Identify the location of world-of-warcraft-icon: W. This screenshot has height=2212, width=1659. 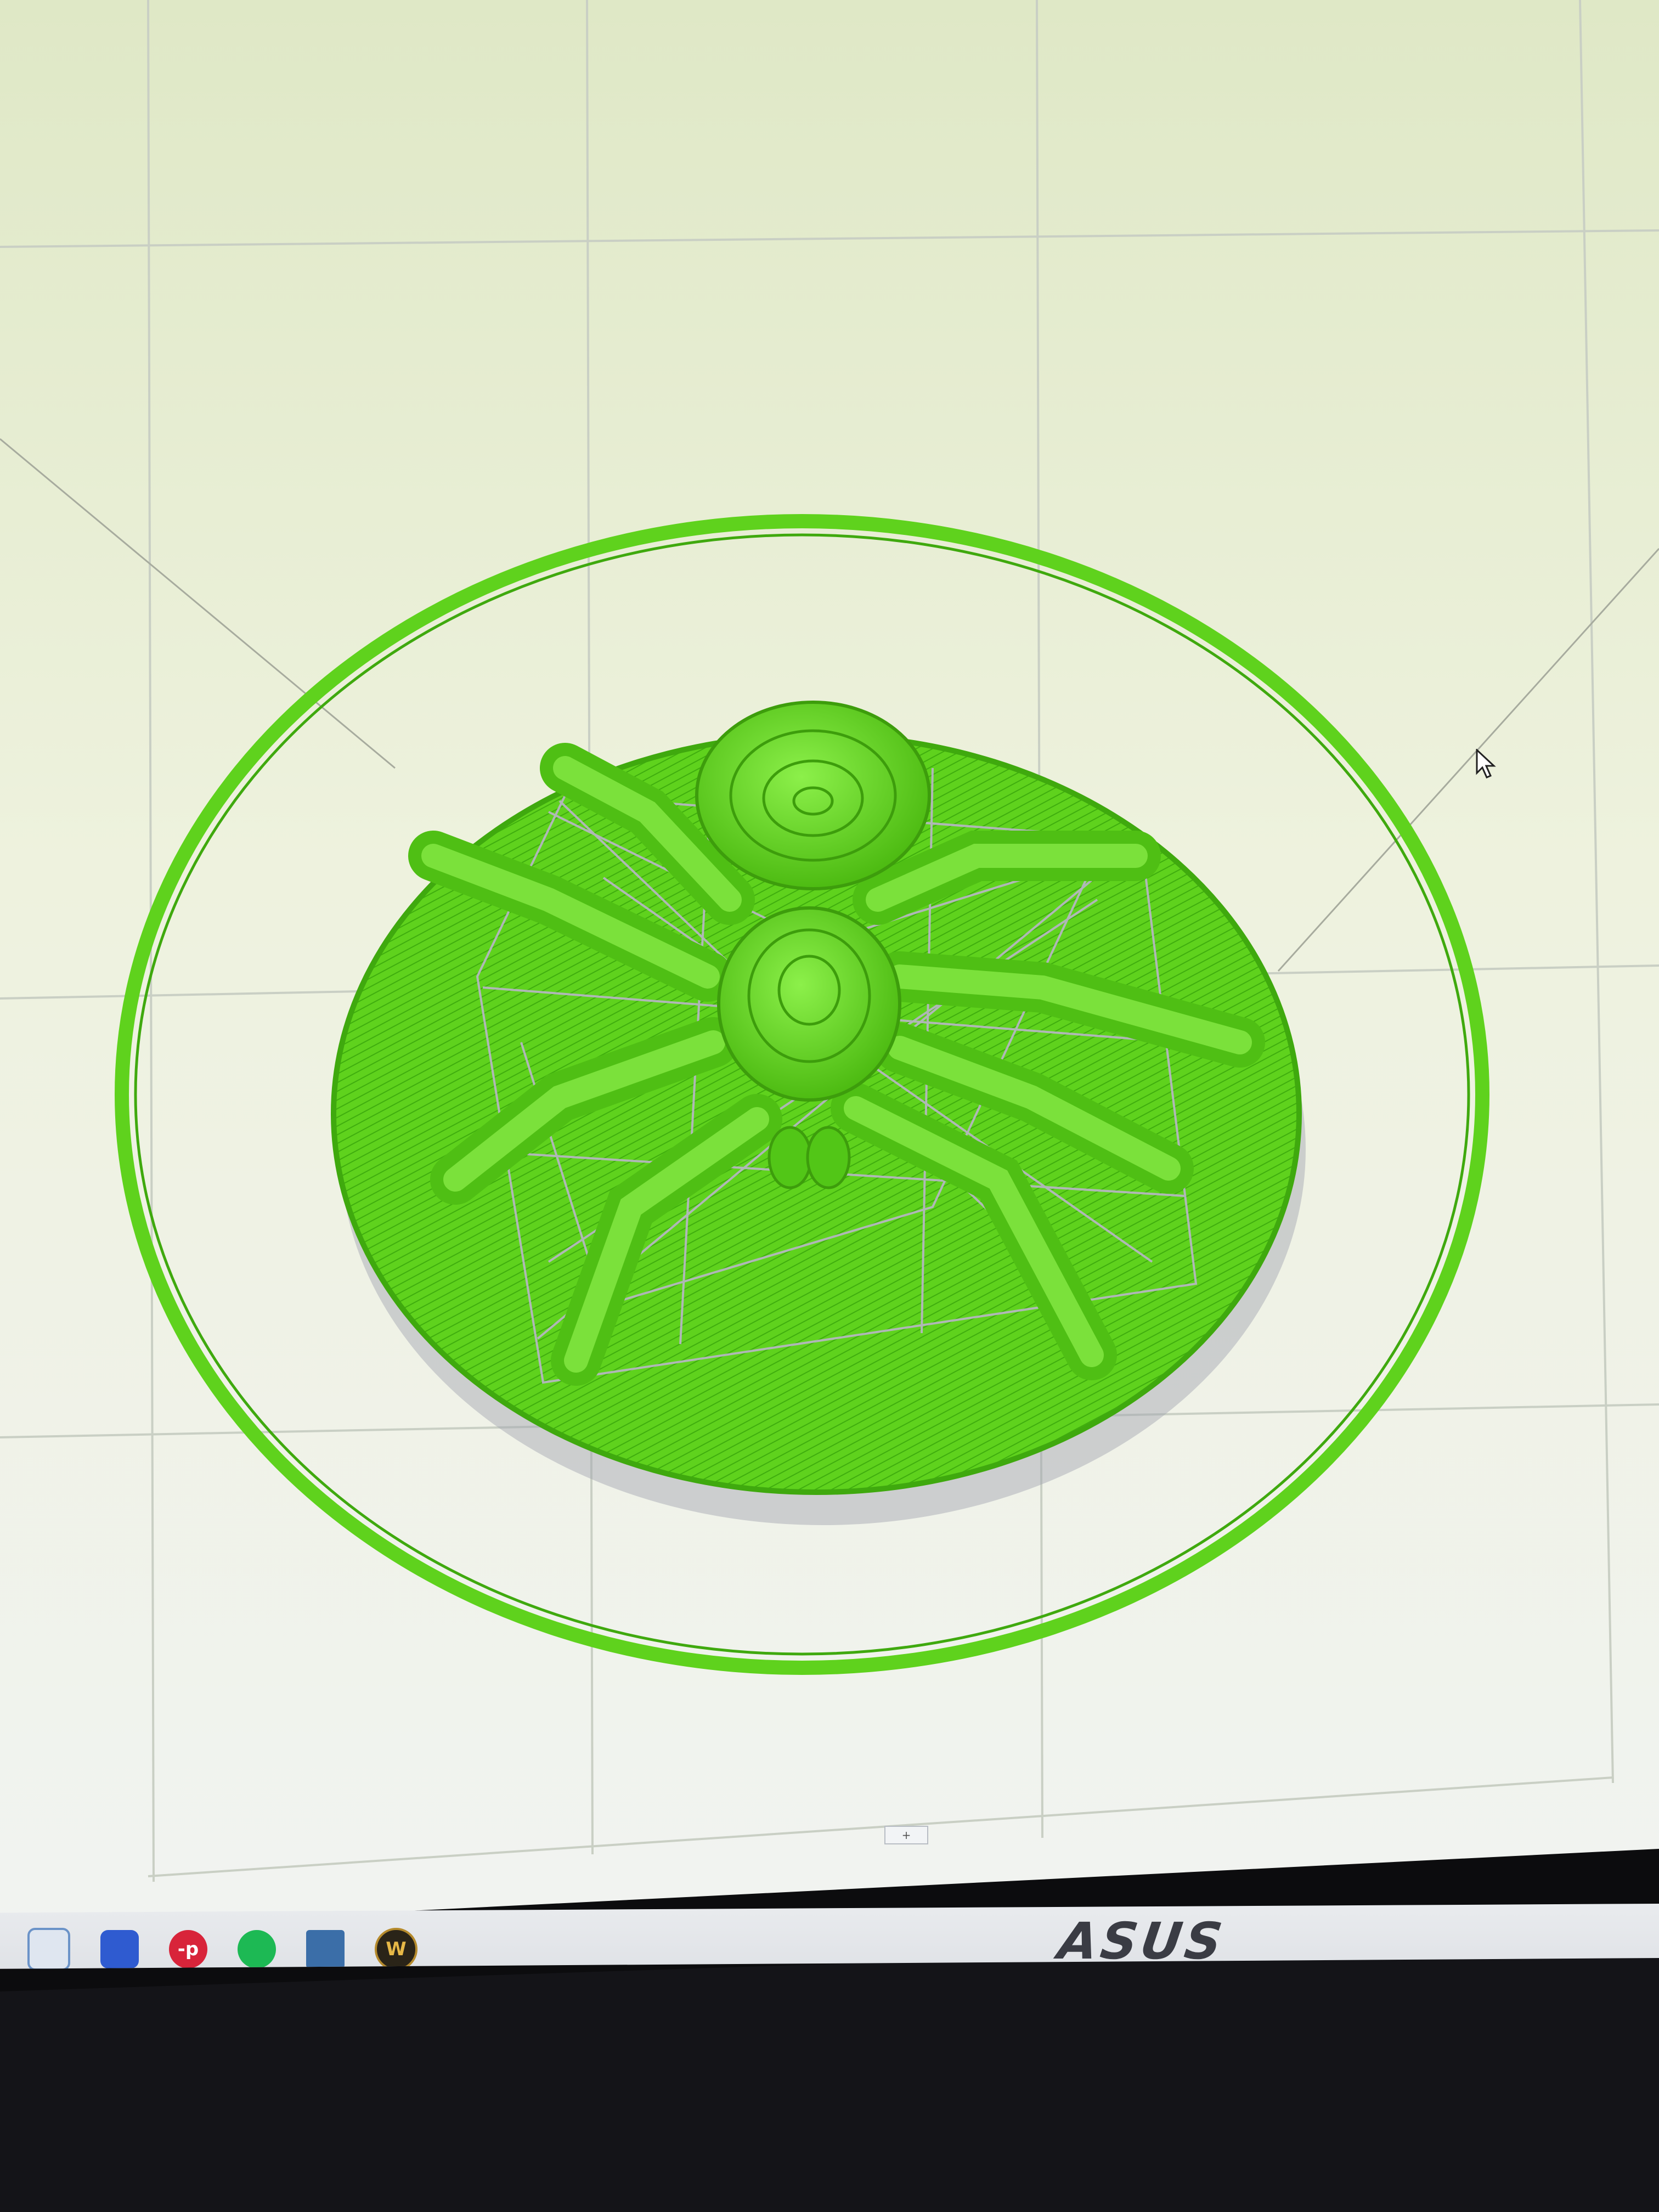
(396, 1948).